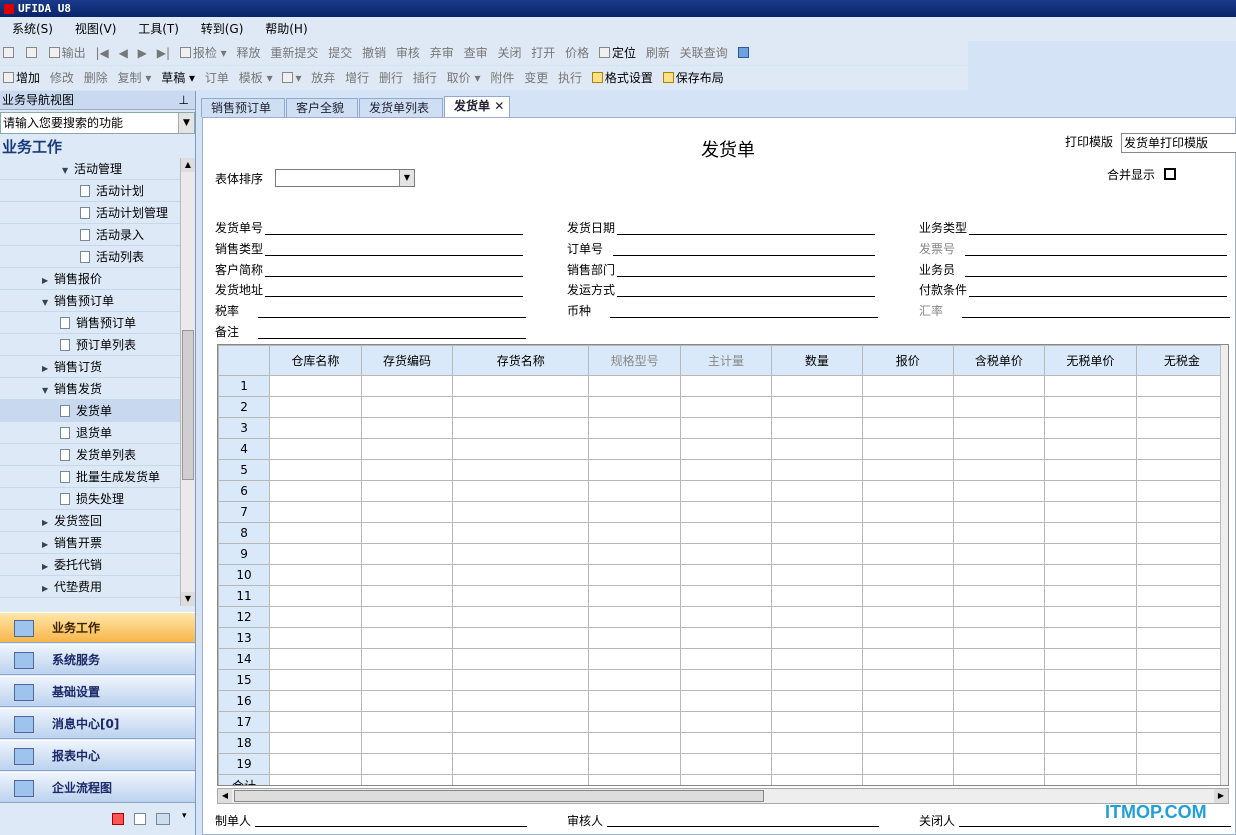 The height and width of the screenshot is (835, 1236). What do you see at coordinates (744, 53) in the screenshot?
I see `help-button` at bounding box center [744, 53].